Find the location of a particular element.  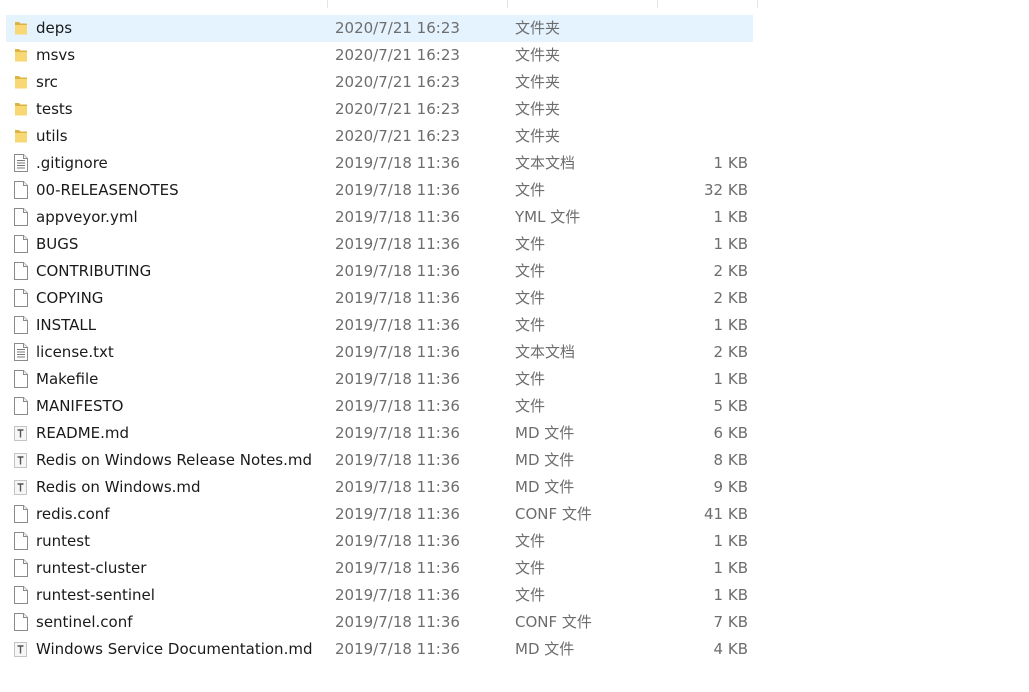

file-size: 4 KB is located at coordinates (730, 649).